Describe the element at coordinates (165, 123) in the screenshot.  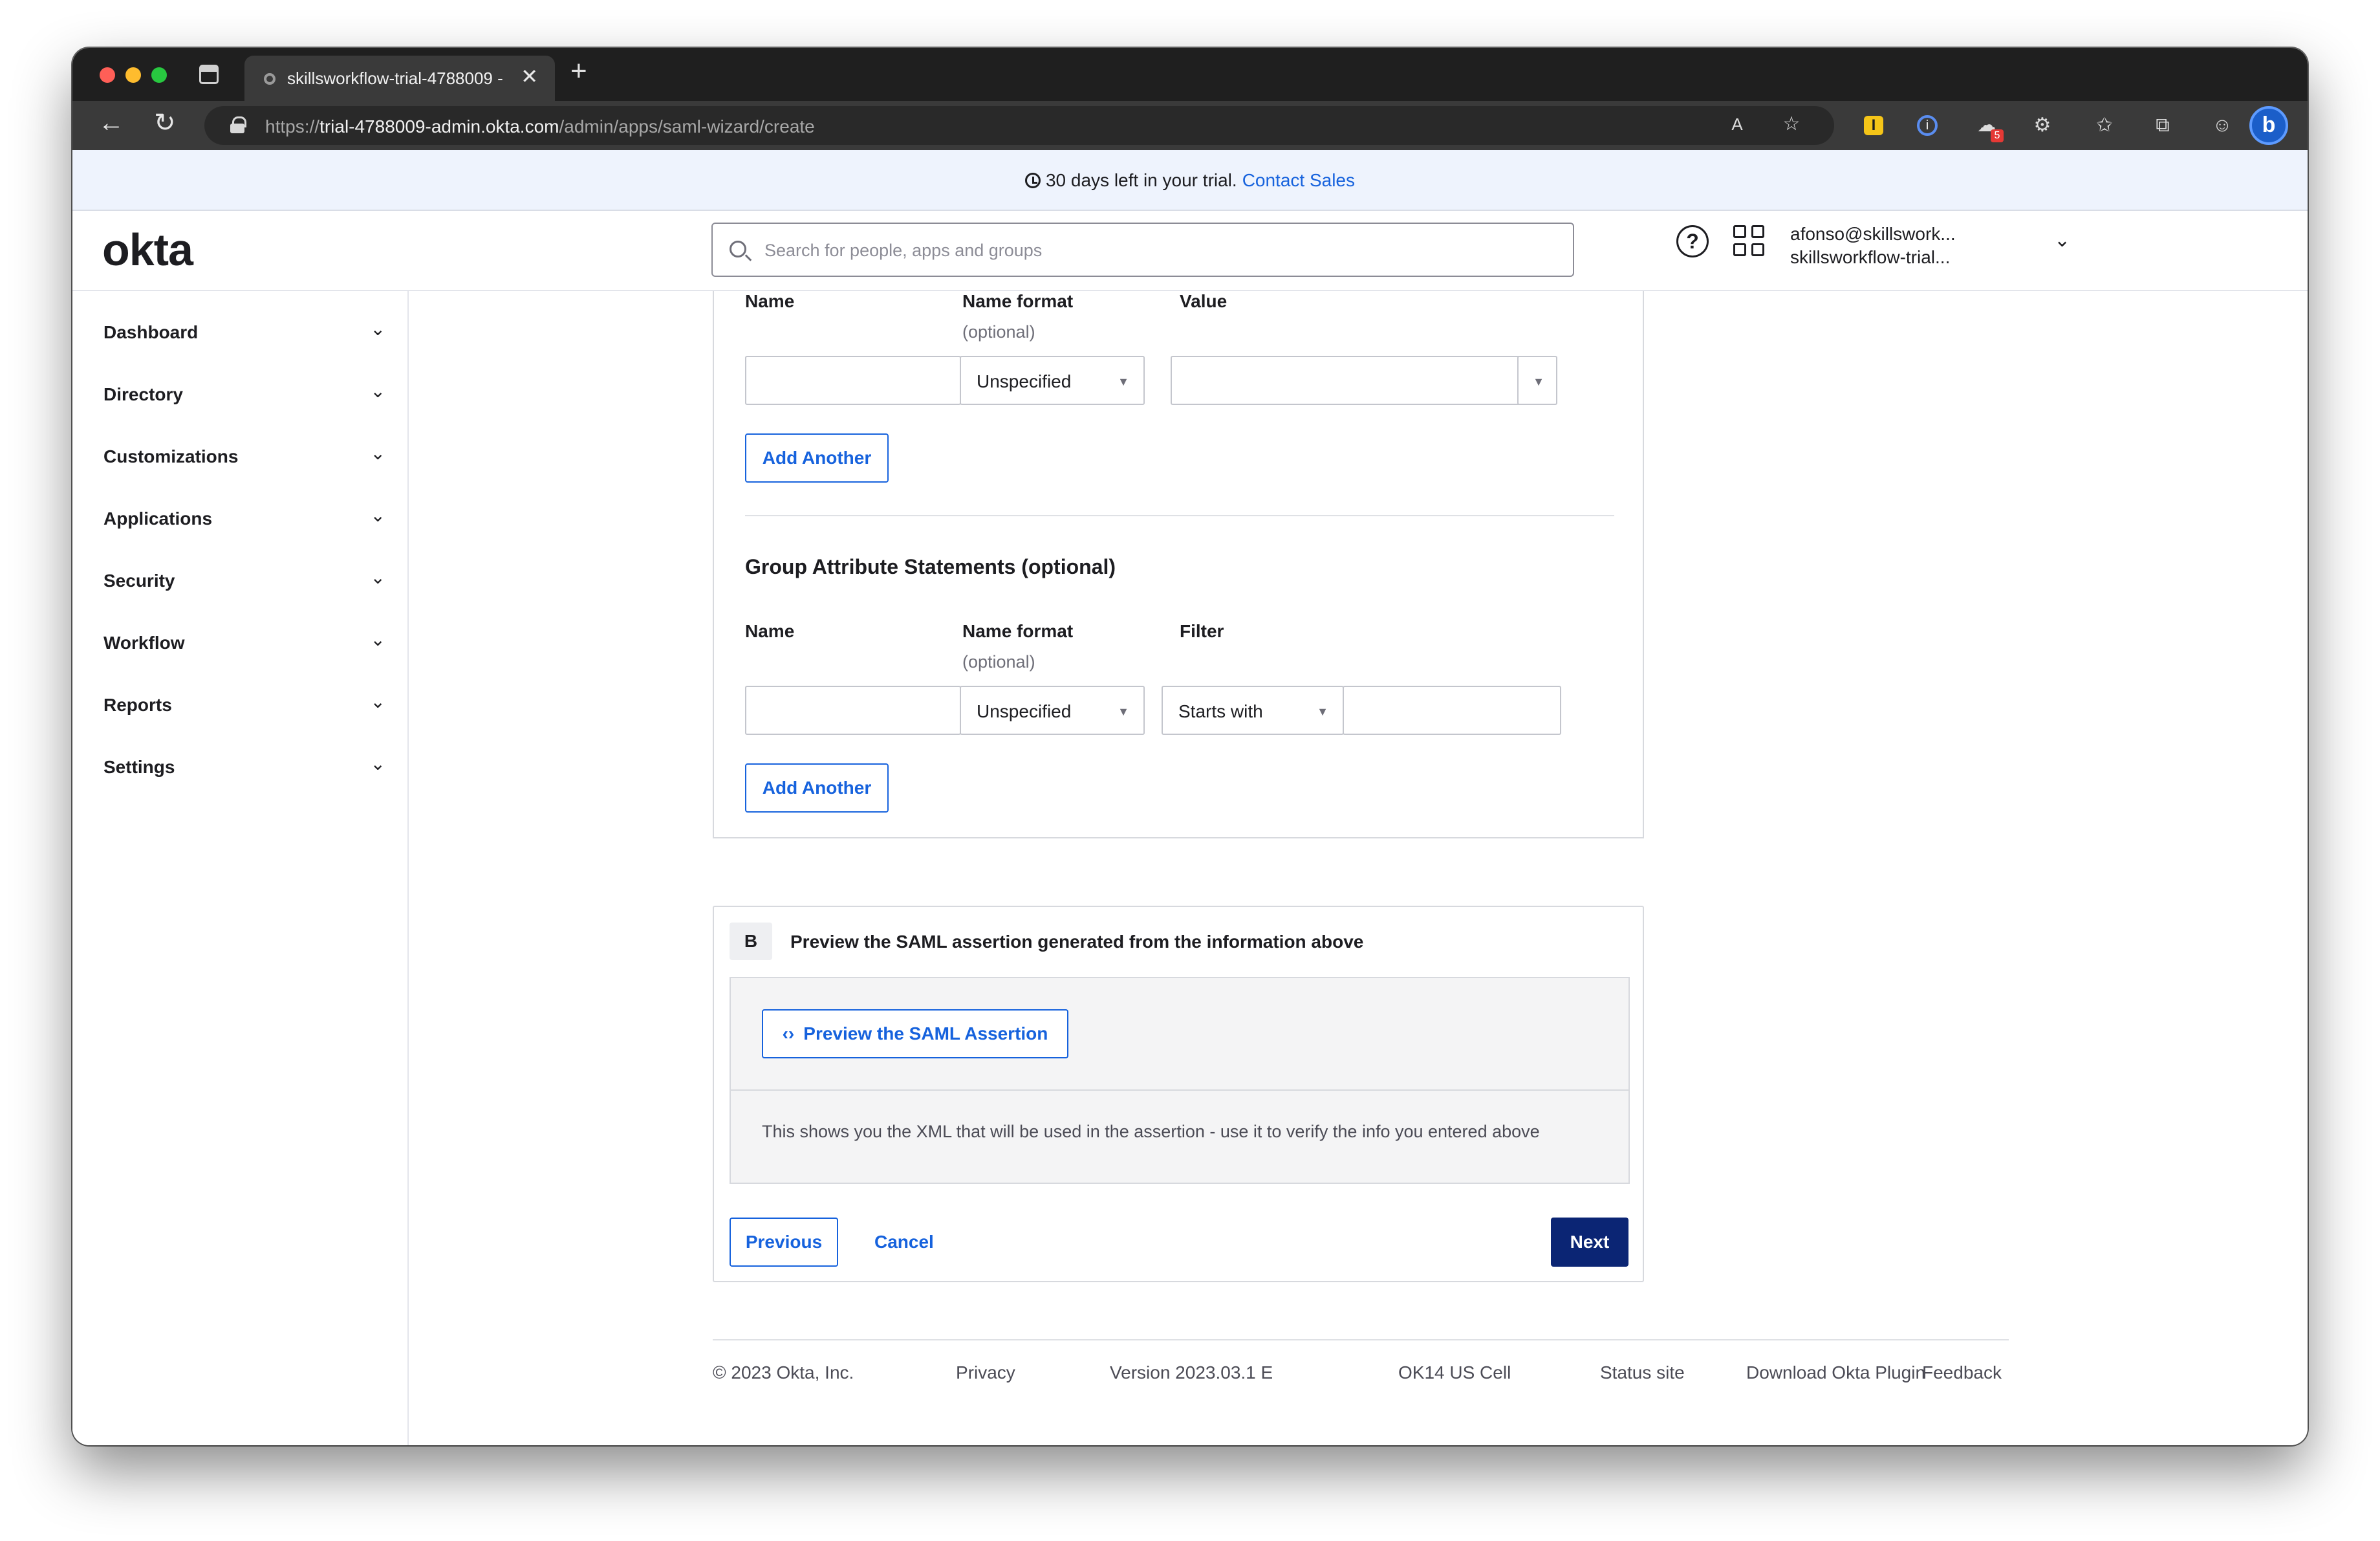
I see `reload-icon: ↻` at that location.